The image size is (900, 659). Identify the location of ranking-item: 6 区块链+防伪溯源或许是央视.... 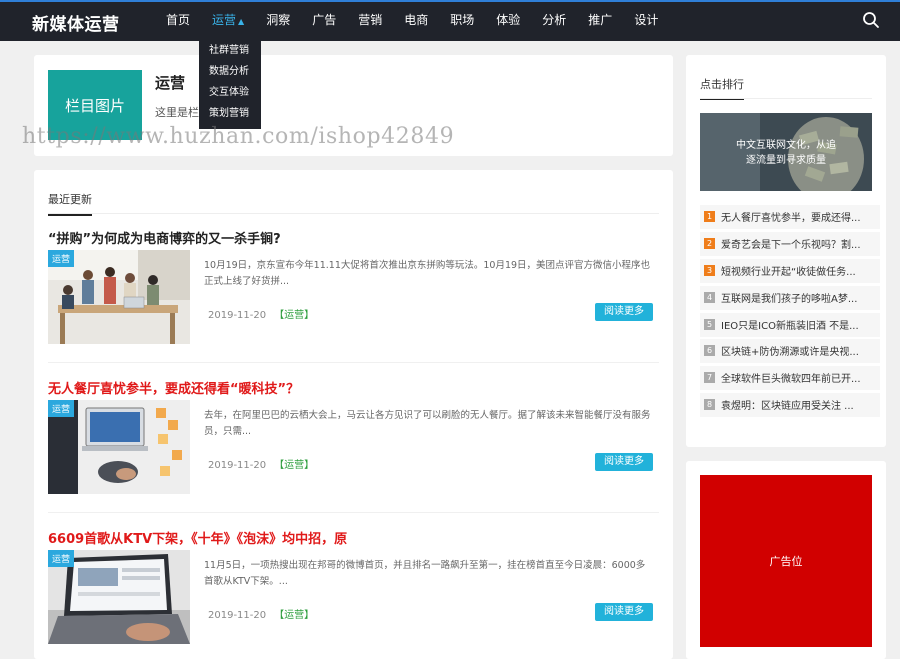
(790, 351).